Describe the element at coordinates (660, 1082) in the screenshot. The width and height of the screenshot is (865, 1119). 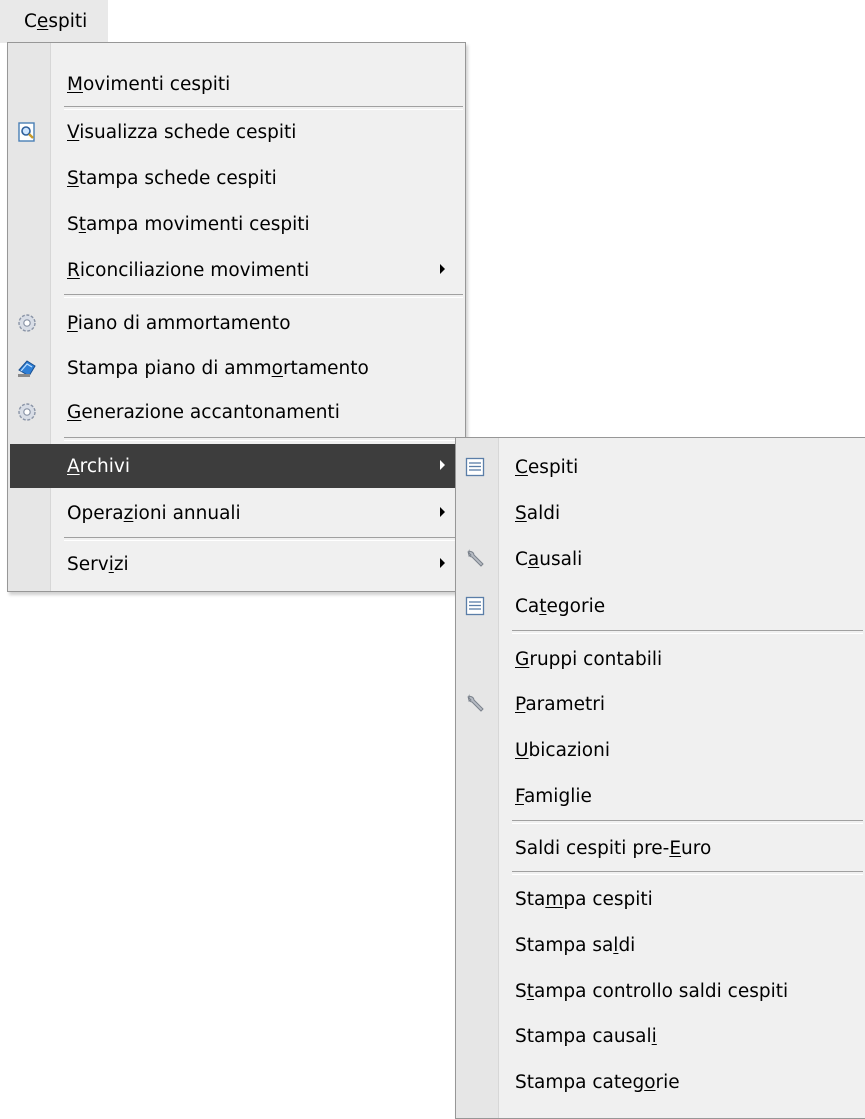
I see `submenu-item-stampa-categorie: Stampa categorie` at that location.